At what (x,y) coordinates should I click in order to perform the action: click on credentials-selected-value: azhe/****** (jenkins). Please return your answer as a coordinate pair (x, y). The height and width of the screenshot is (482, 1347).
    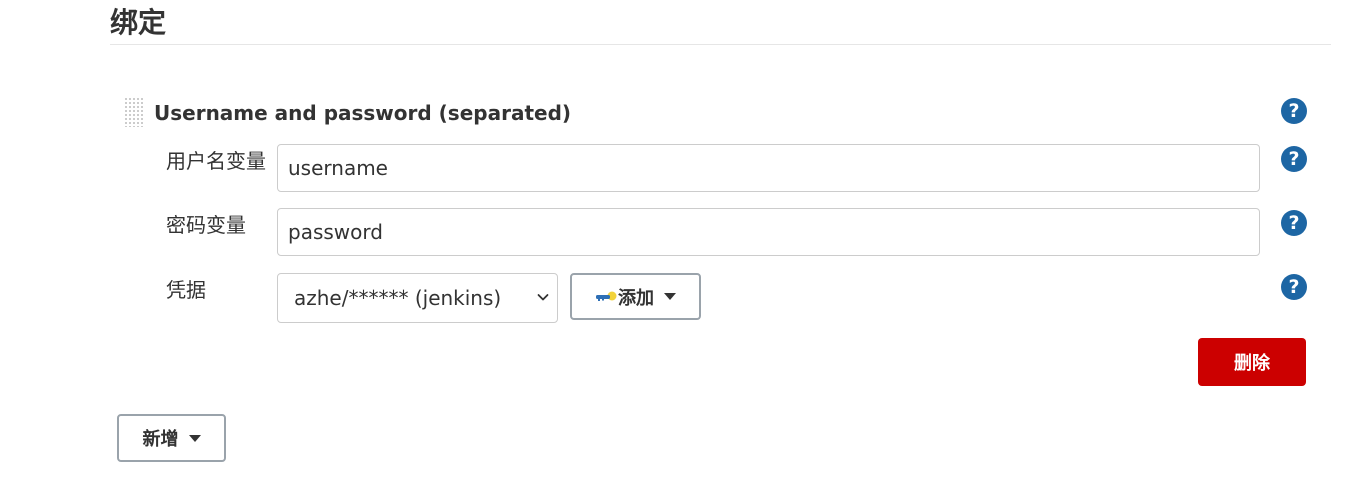
    Looking at the image, I should click on (398, 298).